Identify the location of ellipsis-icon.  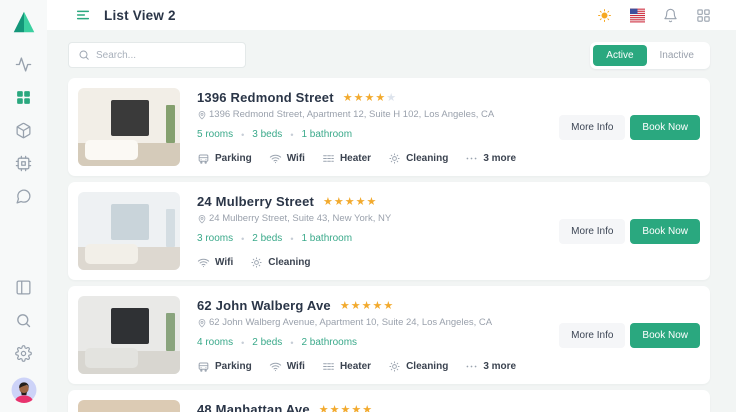
(471, 366).